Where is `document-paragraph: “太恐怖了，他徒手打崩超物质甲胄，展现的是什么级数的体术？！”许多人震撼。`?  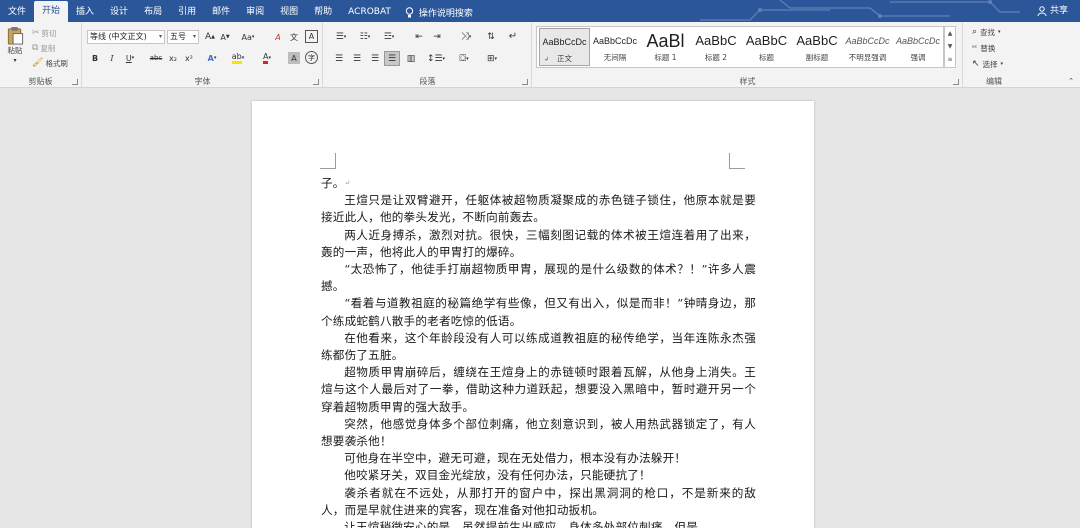
document-paragraph: “太恐怖了，他徒手打崩超物质甲胄，展现的是什么级数的体术？！”许多人震撼。 is located at coordinates (538, 278).